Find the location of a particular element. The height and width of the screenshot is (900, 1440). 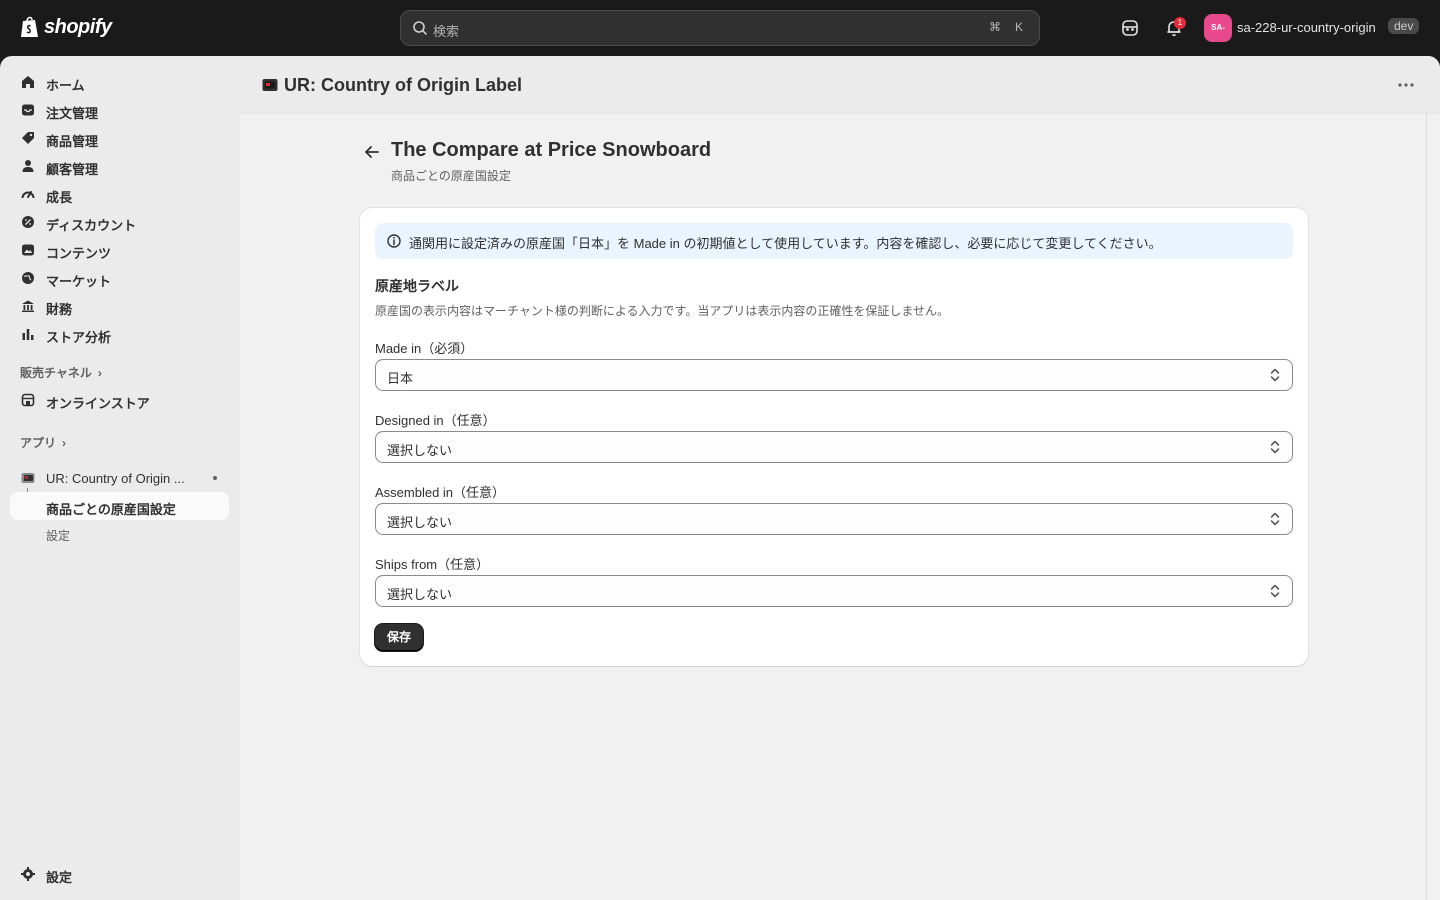

store-icon is located at coordinates (28, 400).